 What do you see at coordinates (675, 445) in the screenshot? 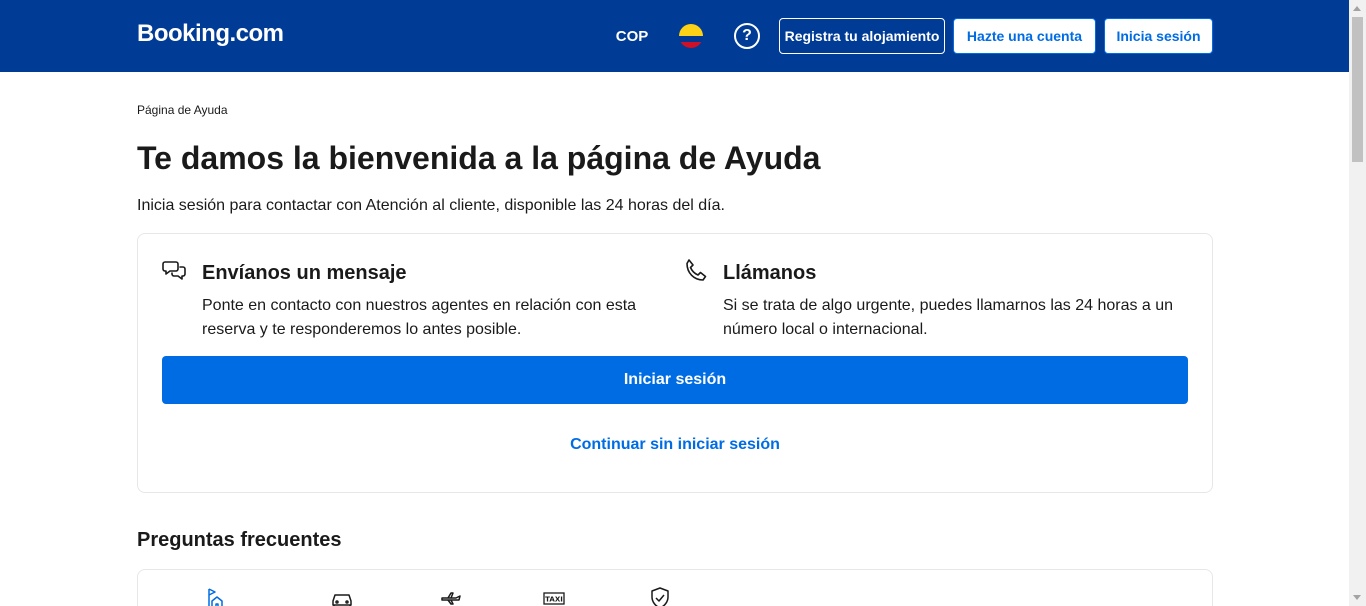
I see `continue-without-signin-link: Continuar sin iniciar sesión` at bounding box center [675, 445].